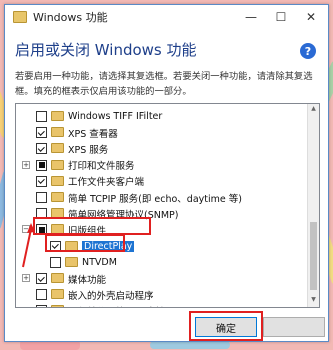  I want to click on feature-row: DirectPlay, so click(161, 246).